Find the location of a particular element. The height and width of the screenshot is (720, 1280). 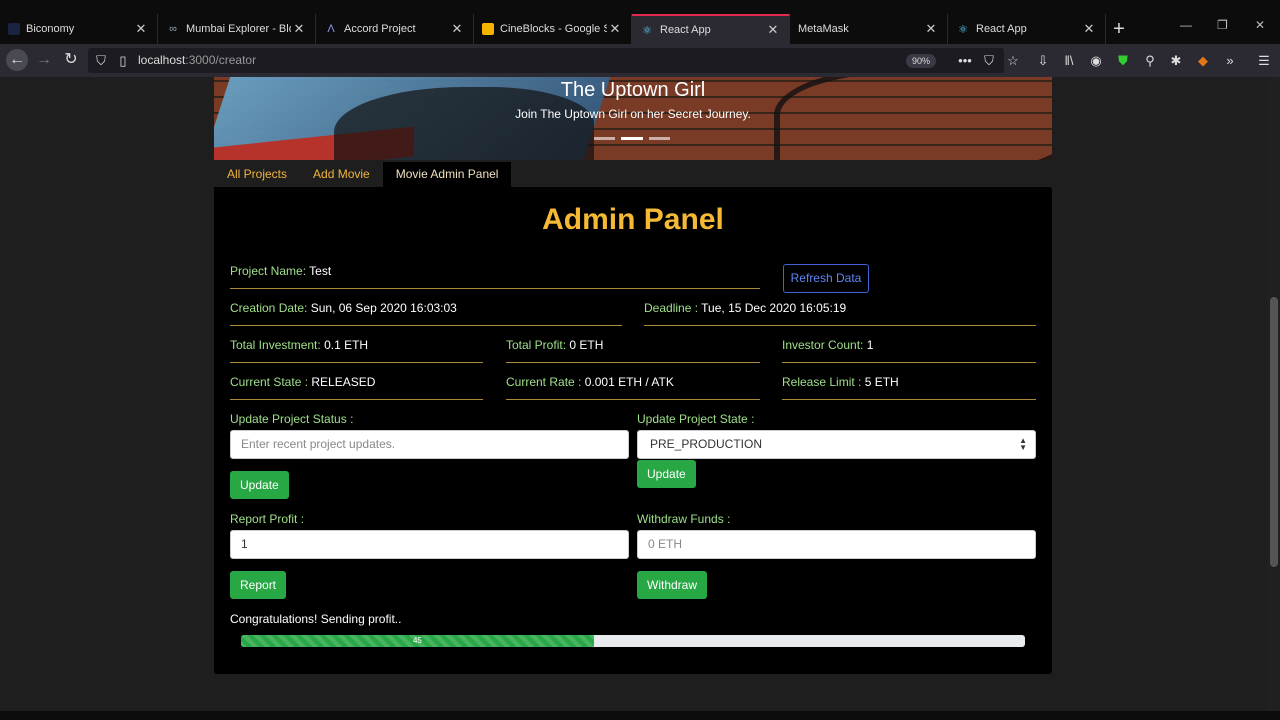

minimize-icon: — is located at coordinates (1186, 25).